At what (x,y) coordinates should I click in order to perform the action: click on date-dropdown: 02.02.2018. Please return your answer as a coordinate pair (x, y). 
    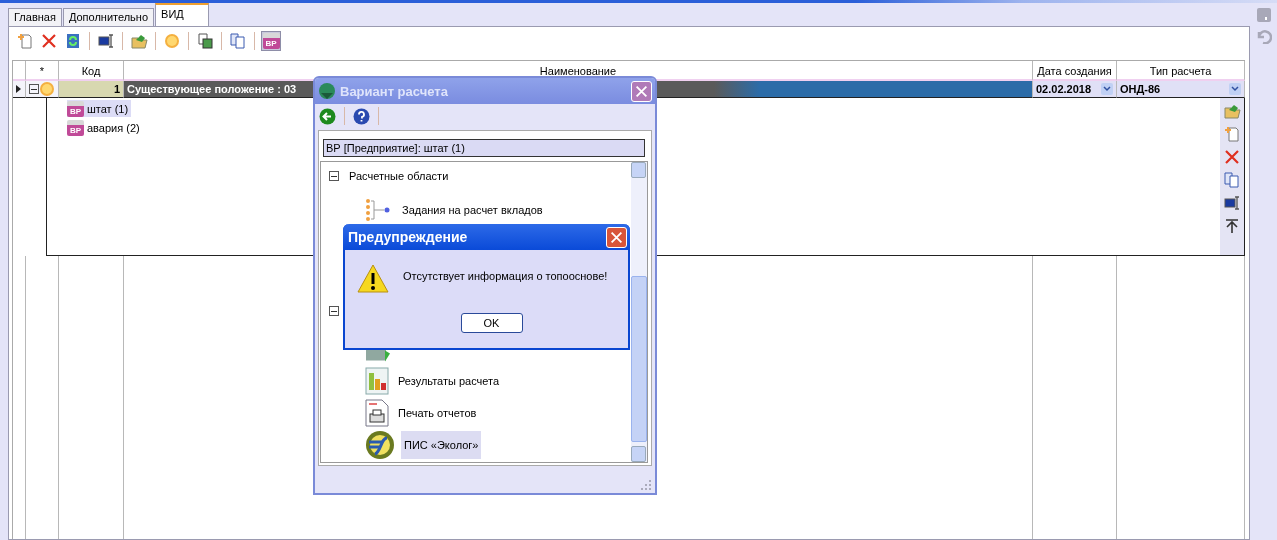
    Looking at the image, I should click on (1075, 89).